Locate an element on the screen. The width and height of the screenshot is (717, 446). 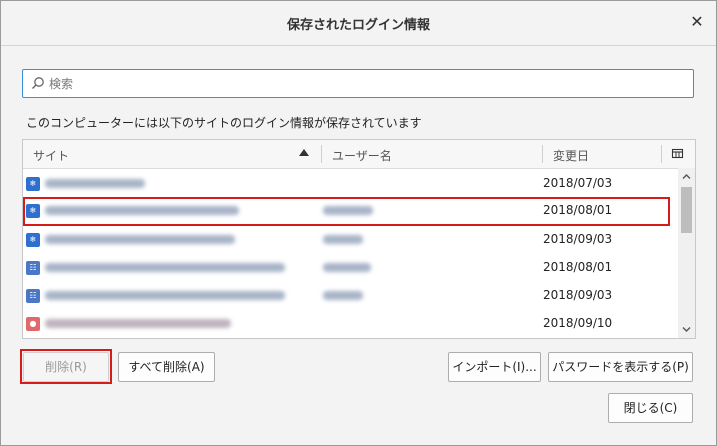
title-bar: 保存されたログイン情報 ✕ is located at coordinates (358, 23).